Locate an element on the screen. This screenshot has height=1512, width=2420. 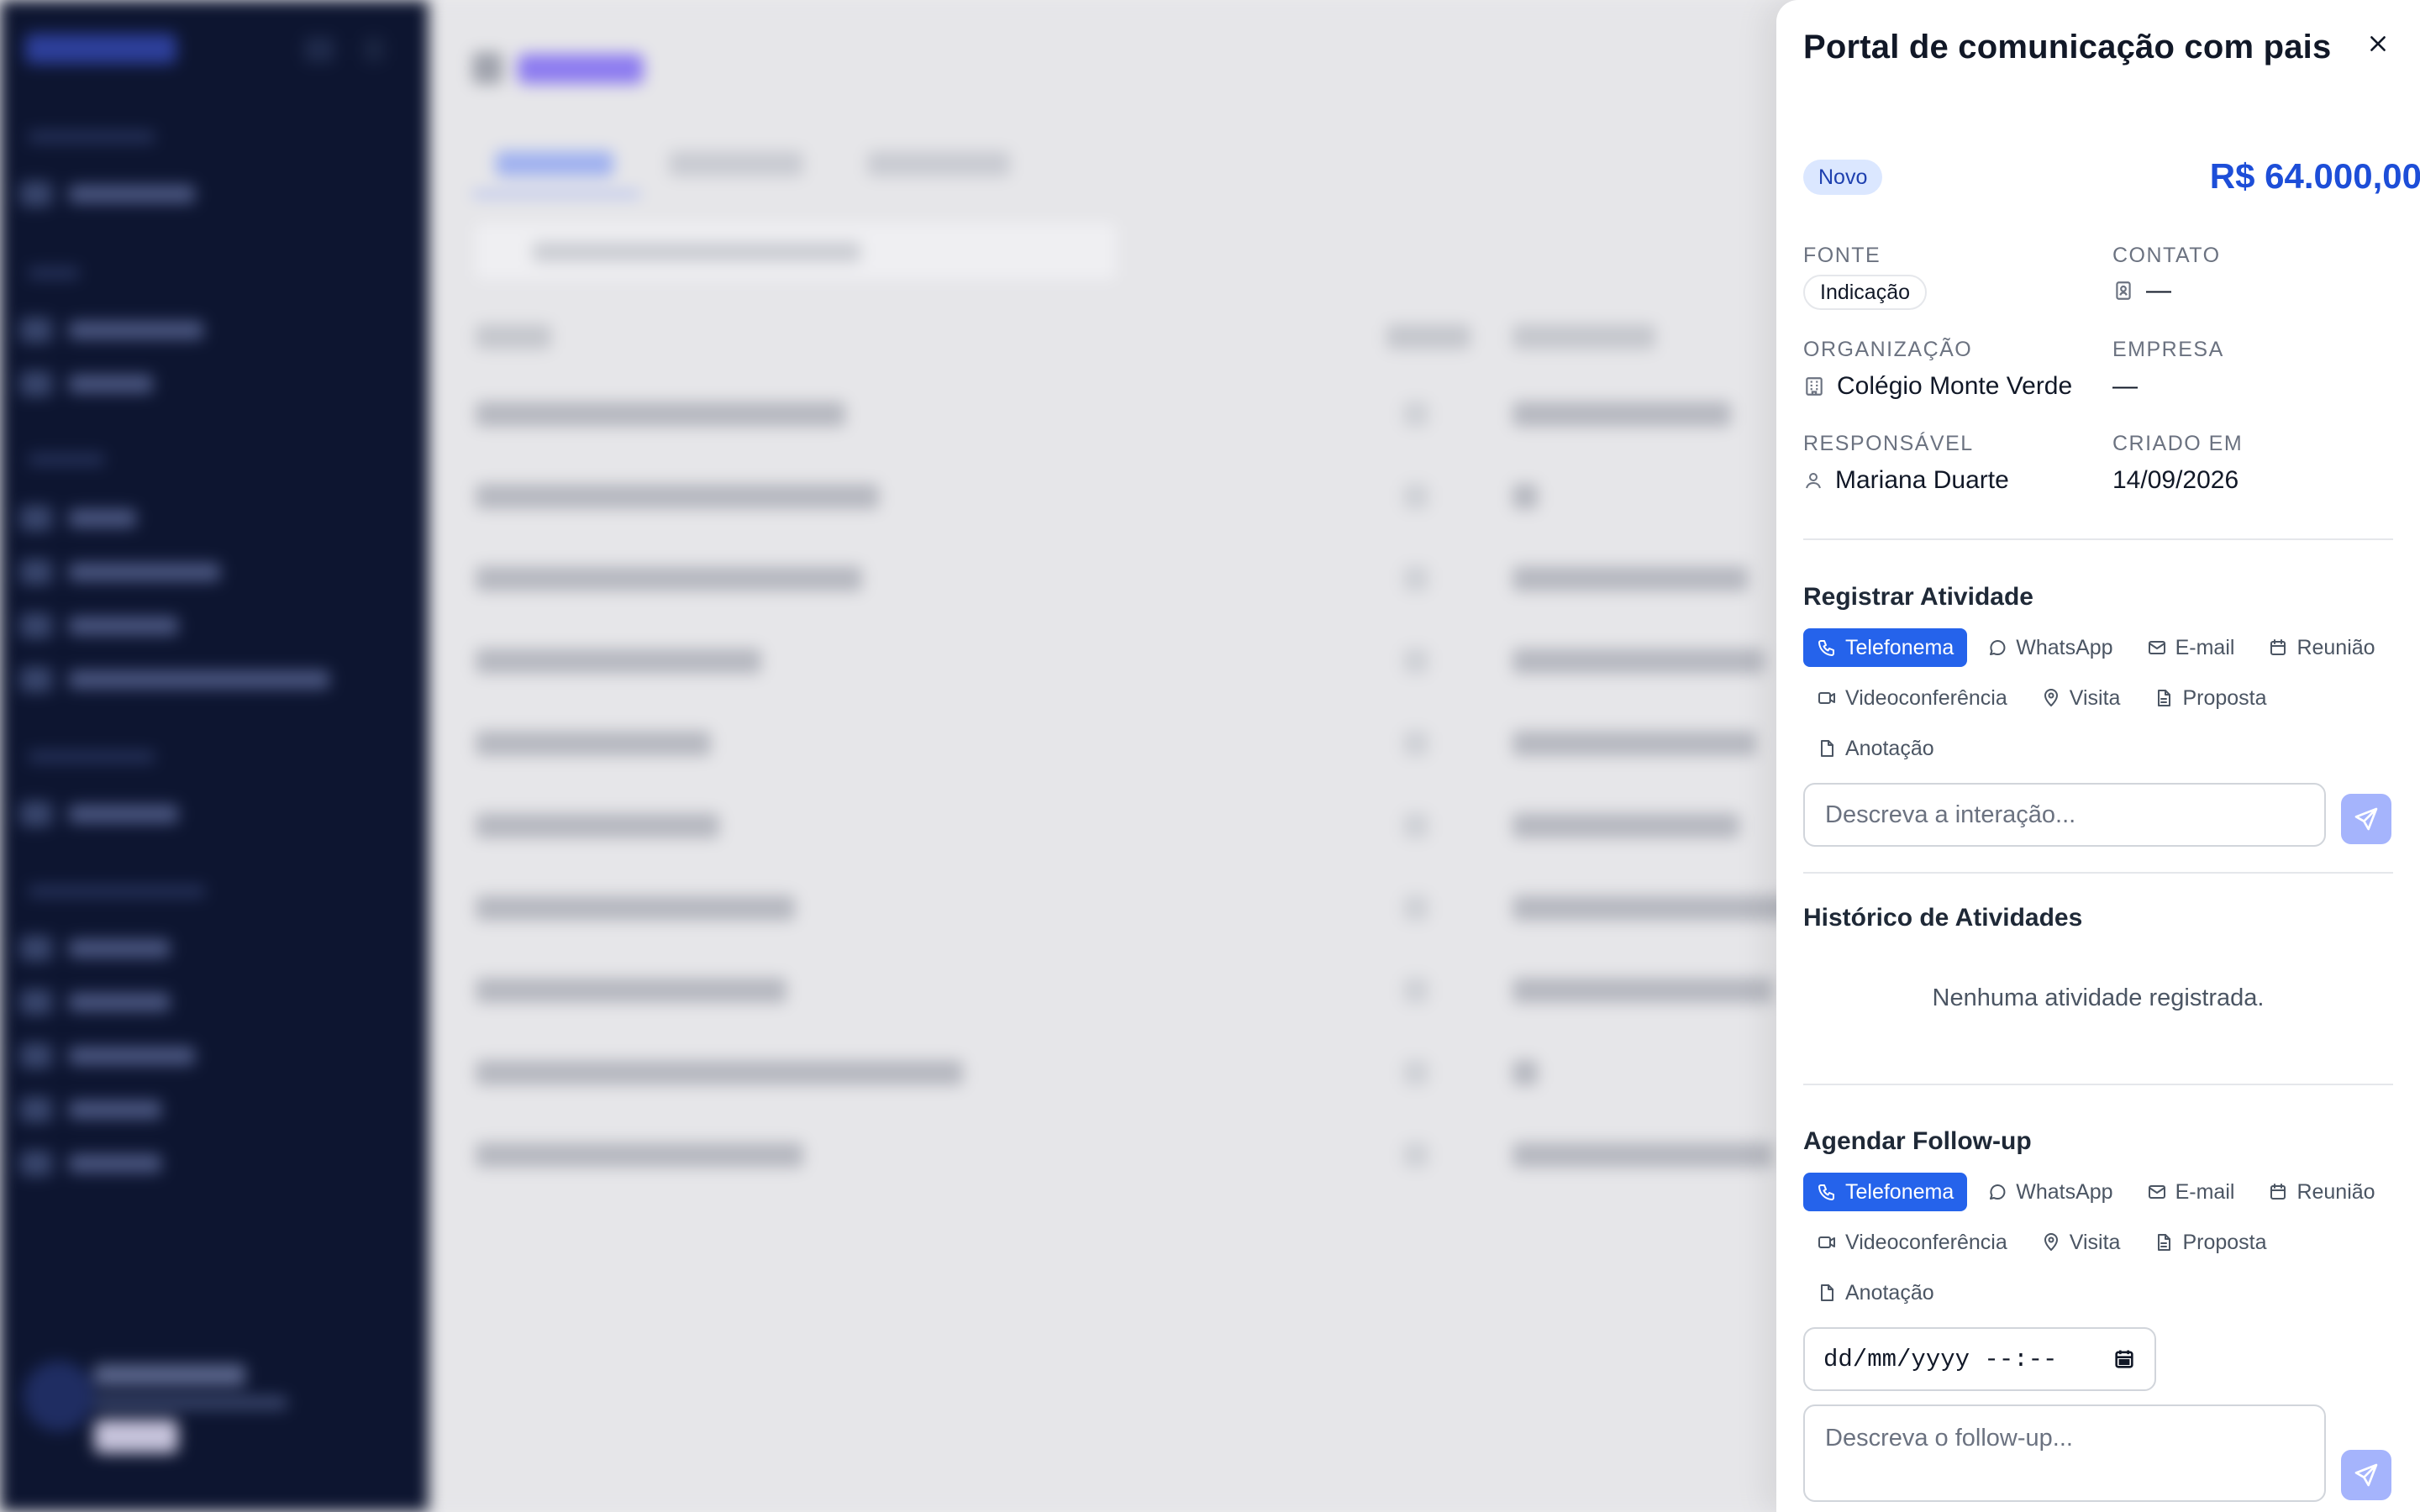
field-criado-em: Criado em 14/09/2026 is located at coordinates (2177, 463).